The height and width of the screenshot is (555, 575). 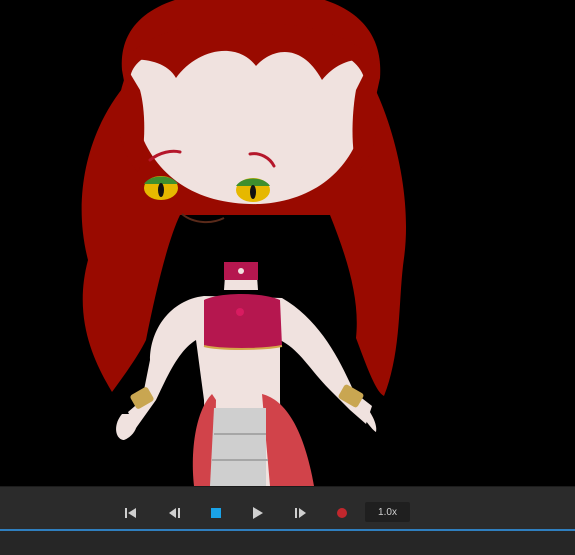 I want to click on stop-button, so click(x=216, y=513).